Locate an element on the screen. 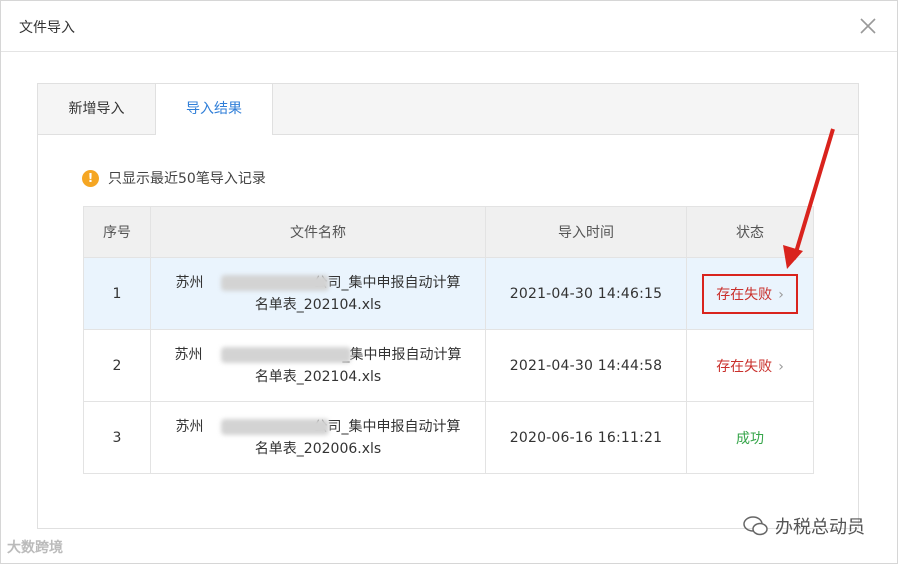 The image size is (898, 565). row-filename: 苏州 _集中申报自动计算 名单表_202104.xls is located at coordinates (318, 365).